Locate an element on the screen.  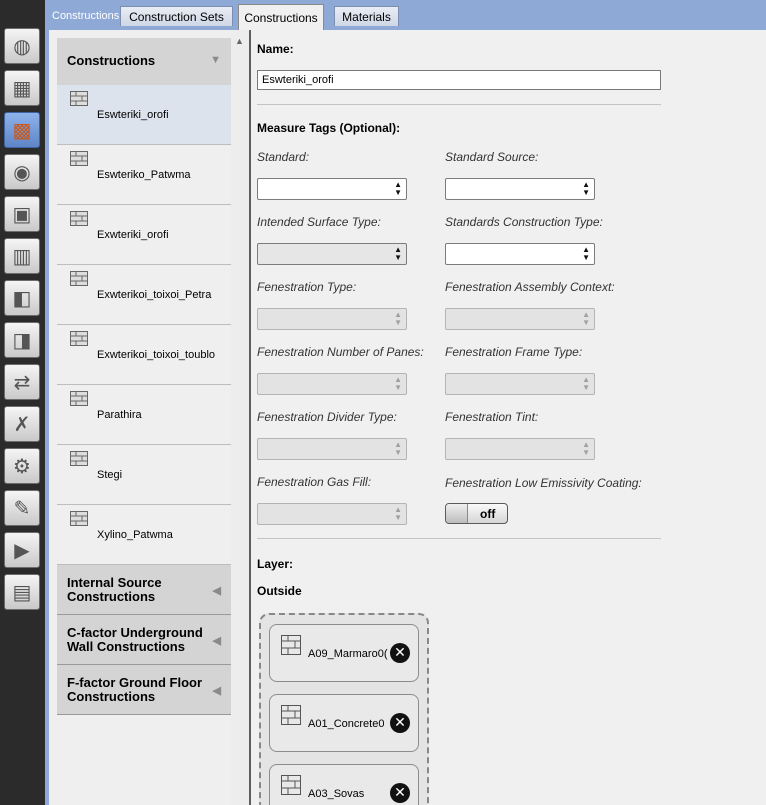
low-e-coating-toggle: off is located at coordinates (476, 513).